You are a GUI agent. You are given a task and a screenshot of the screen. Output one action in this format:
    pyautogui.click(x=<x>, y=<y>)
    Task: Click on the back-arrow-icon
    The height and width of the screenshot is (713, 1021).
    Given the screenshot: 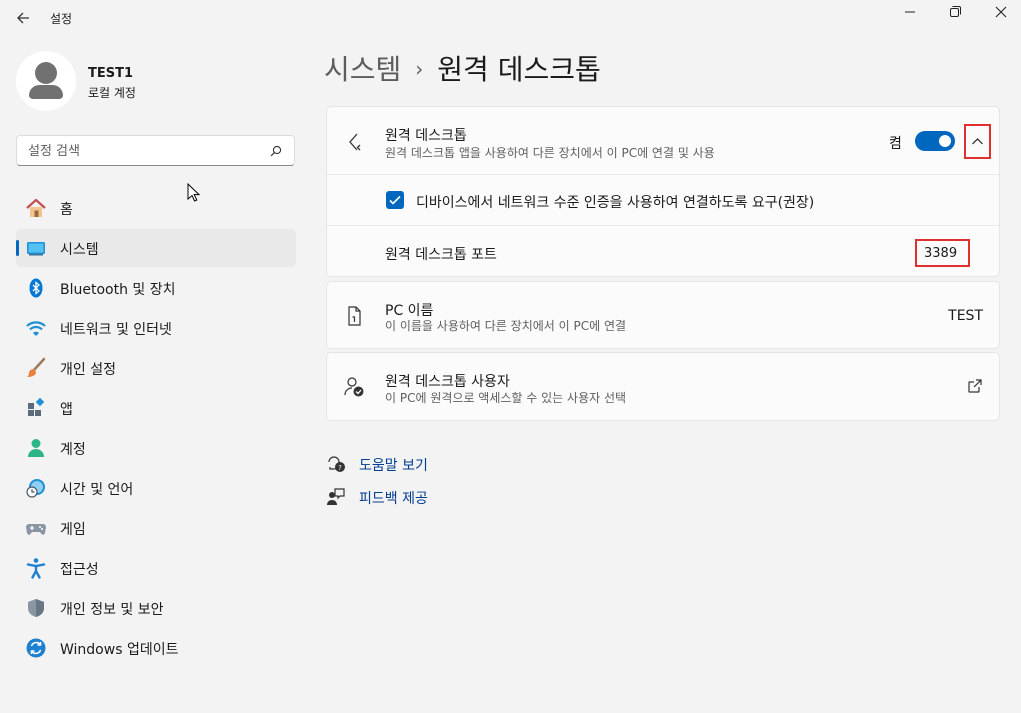 What is the action you would take?
    pyautogui.click(x=23, y=18)
    